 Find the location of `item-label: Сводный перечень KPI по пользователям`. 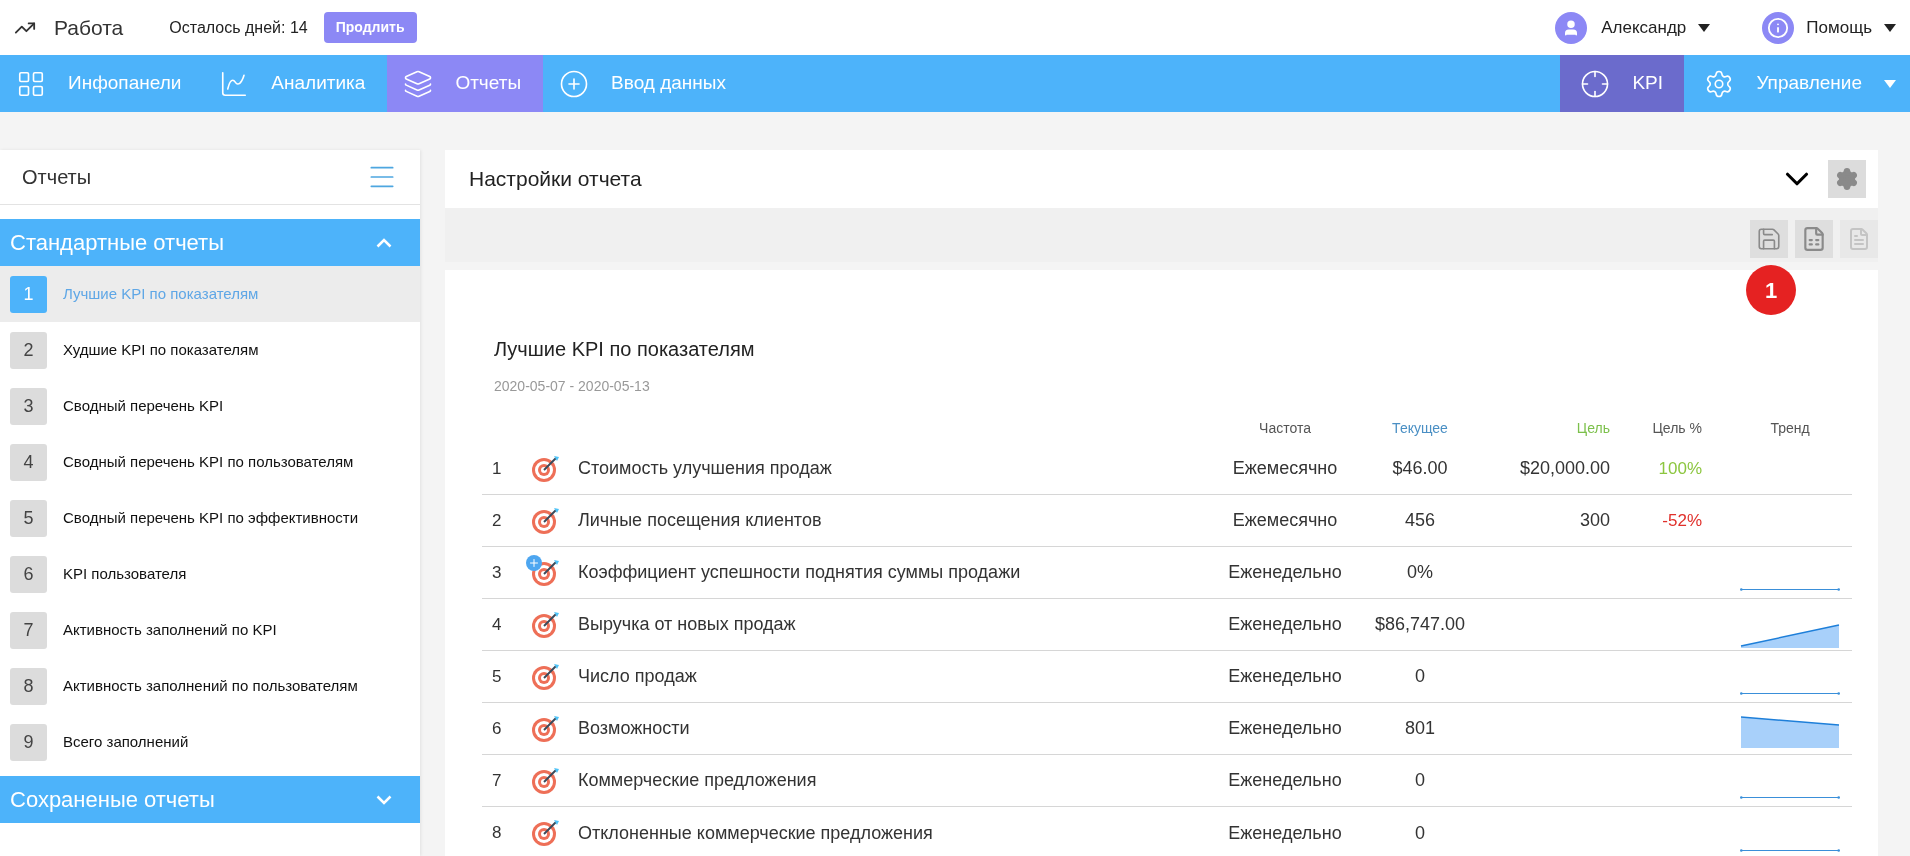

item-label: Сводный перечень KPI по пользователям is located at coordinates (208, 461).